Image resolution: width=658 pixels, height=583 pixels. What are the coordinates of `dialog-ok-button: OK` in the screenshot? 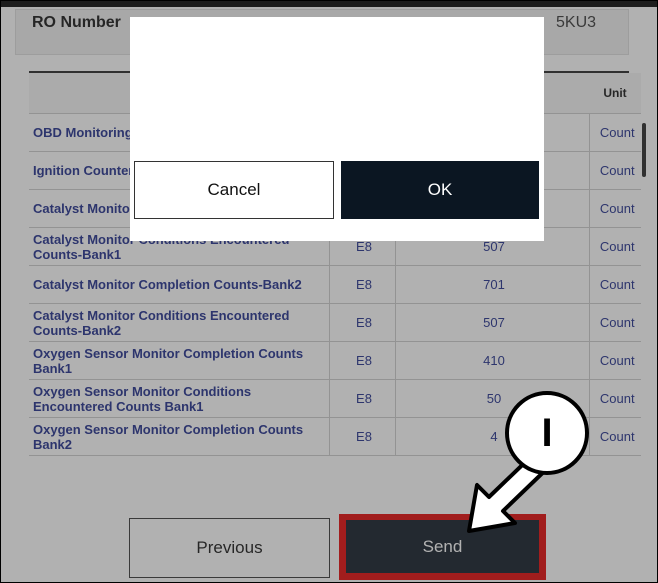 It's located at (440, 190).